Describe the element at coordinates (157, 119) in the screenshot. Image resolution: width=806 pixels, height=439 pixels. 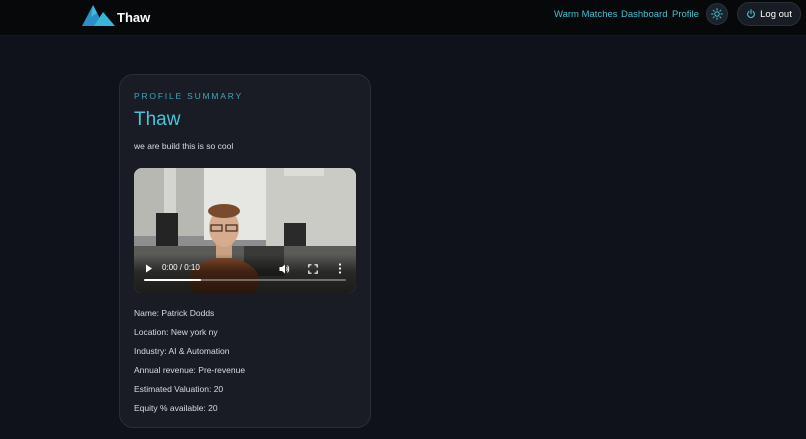
I see `profile-title: Thaw` at that location.